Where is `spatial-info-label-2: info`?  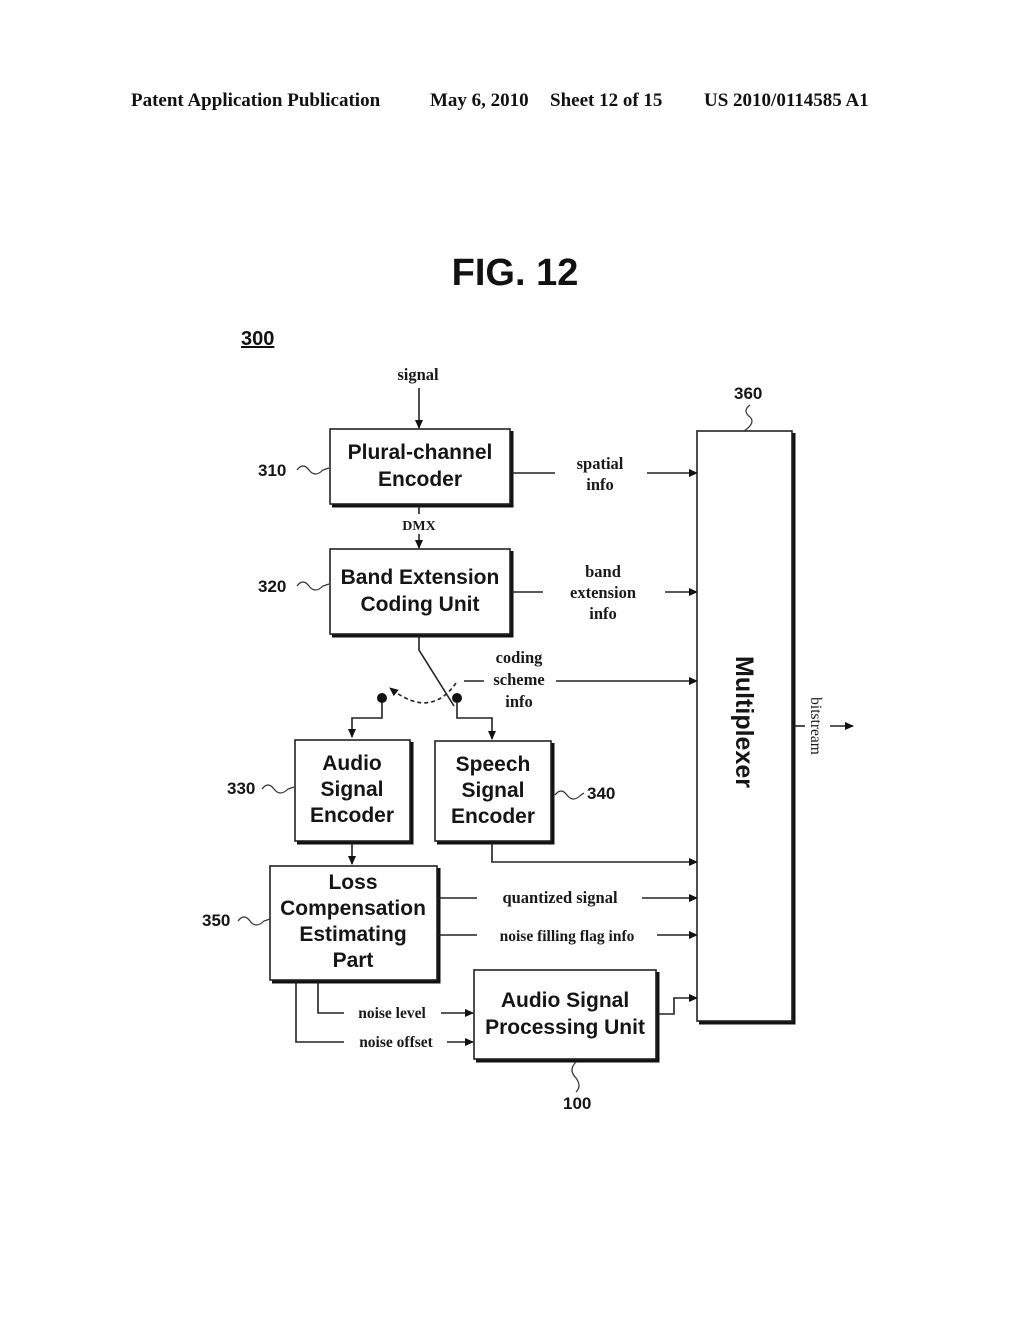
spatial-info-label-2: info is located at coordinates (600, 484).